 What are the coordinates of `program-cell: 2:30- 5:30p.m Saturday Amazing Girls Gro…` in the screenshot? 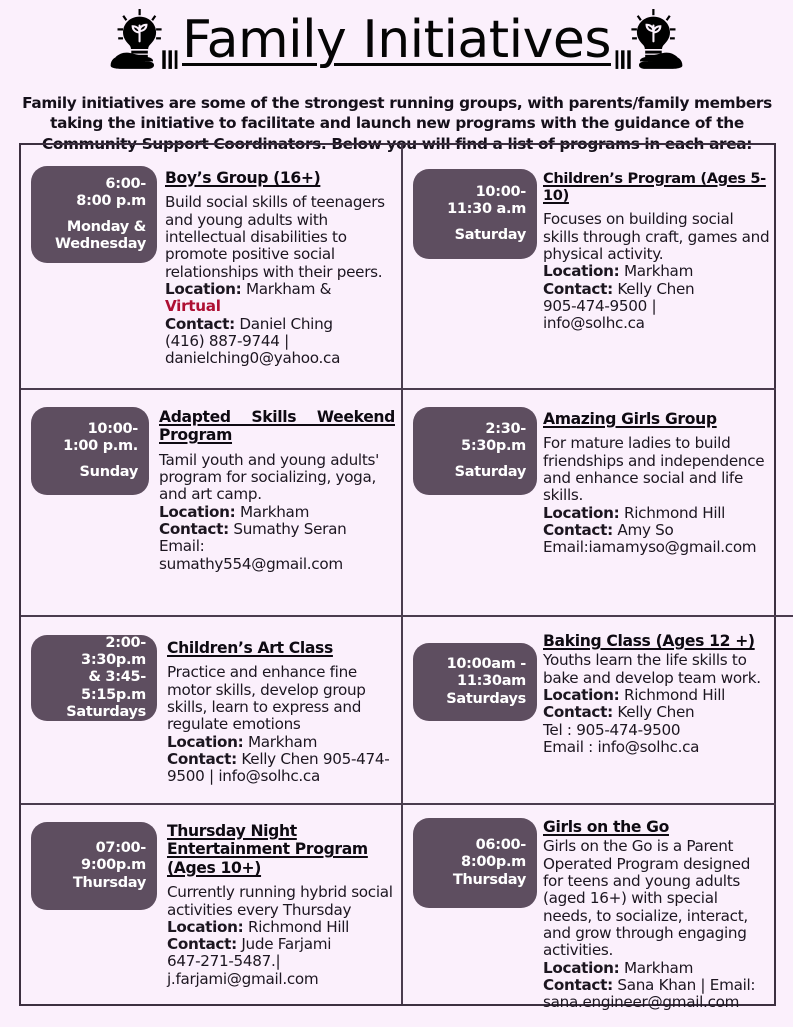 It's located at (589, 502).